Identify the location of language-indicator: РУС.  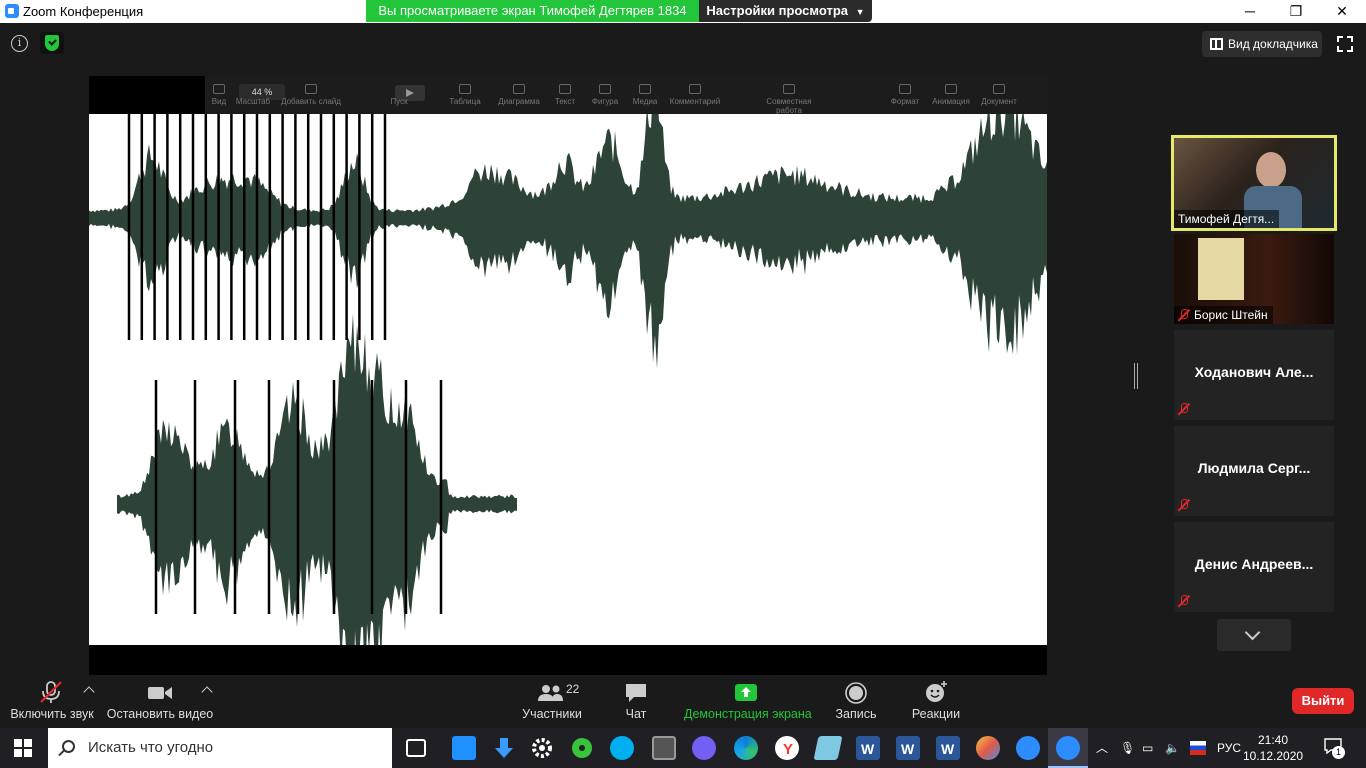
(1229, 748).